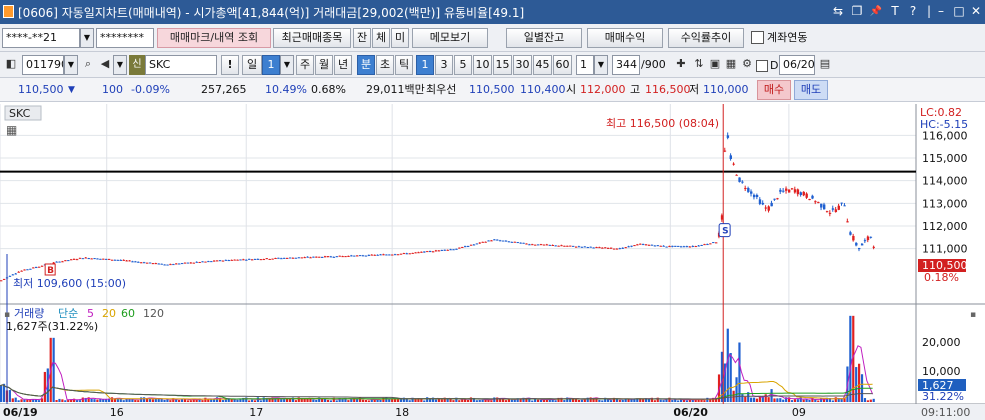 The height and width of the screenshot is (420, 985). What do you see at coordinates (404, 65) in the screenshot?
I see `unit-tick-button: 틱` at bounding box center [404, 65].